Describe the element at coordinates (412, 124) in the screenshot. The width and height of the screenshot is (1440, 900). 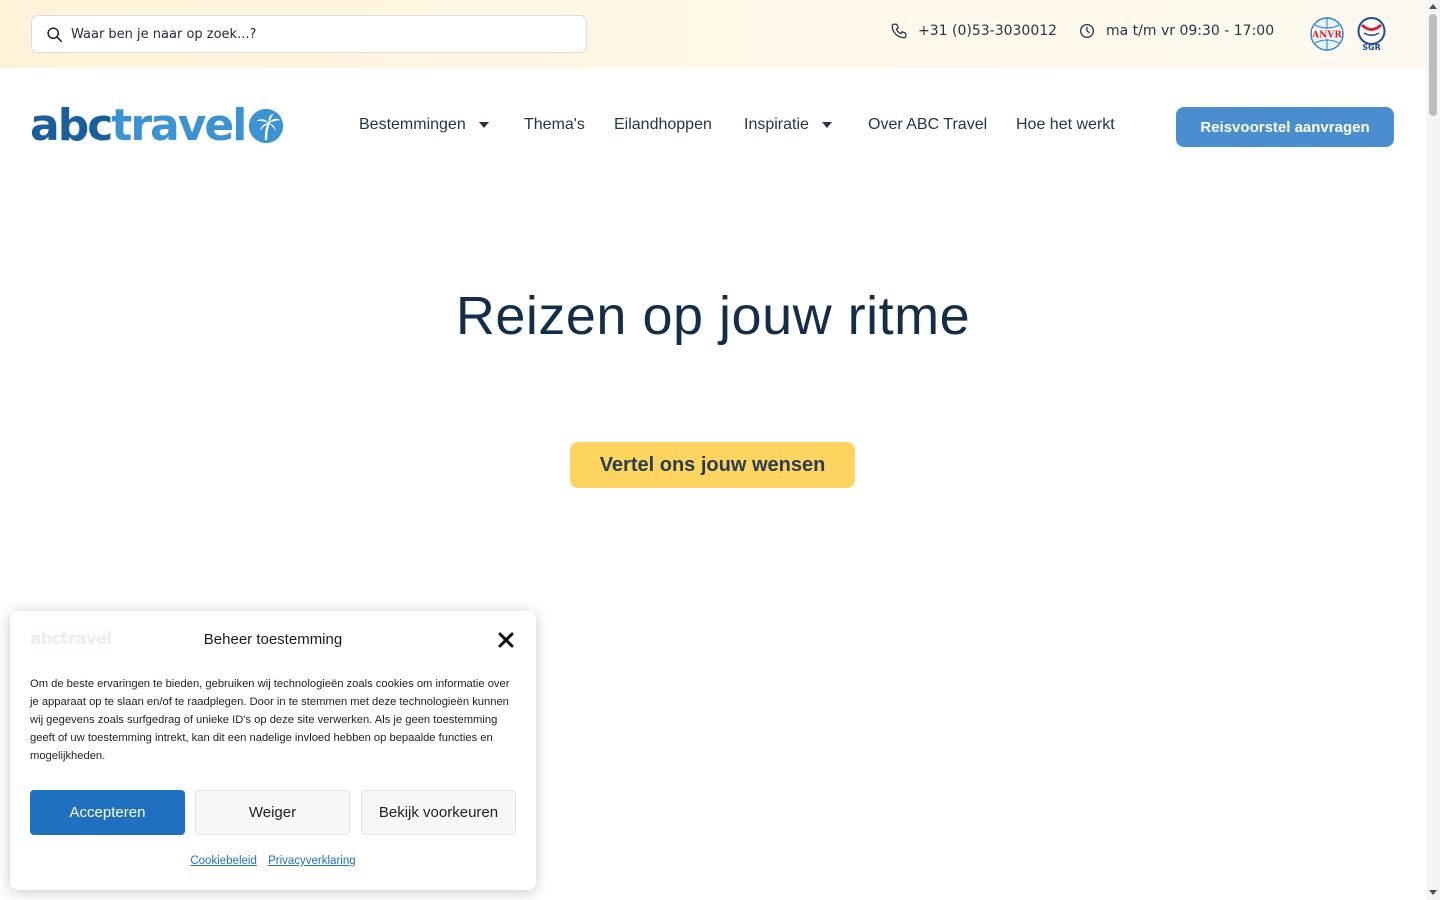
I see `nav-item-label: Bestemmingen` at that location.